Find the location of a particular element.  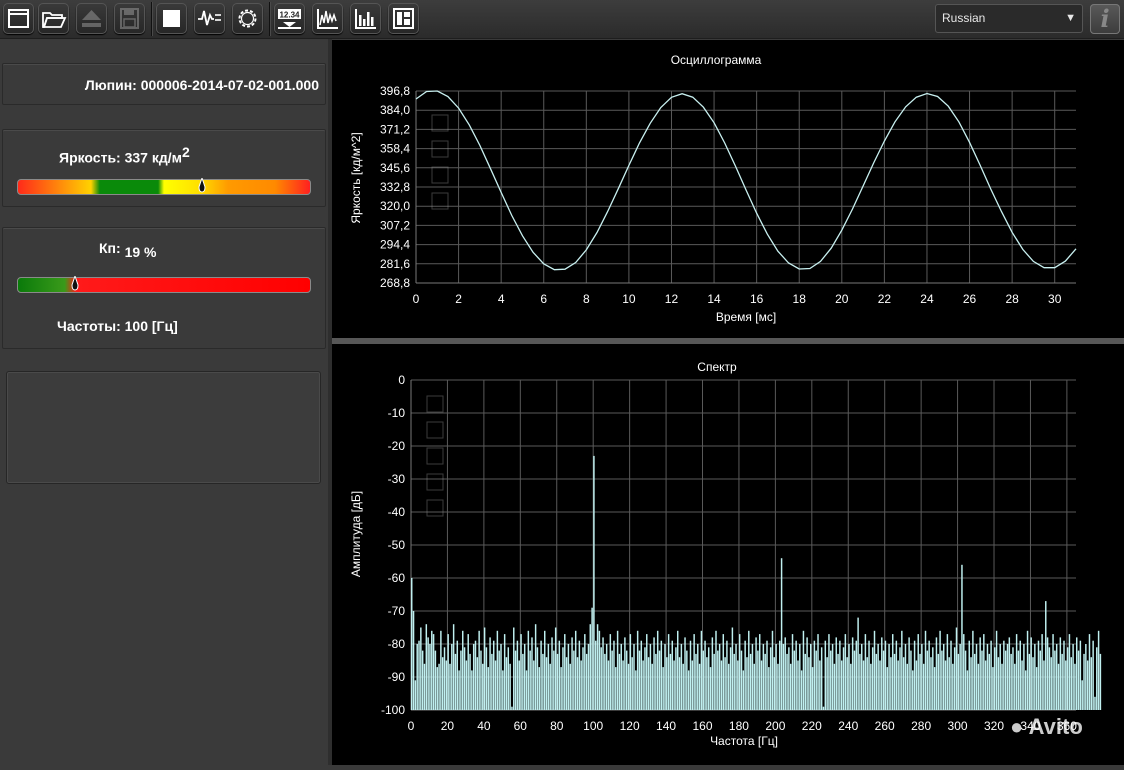

y-tick-label: -10 is located at coordinates (397, 413).